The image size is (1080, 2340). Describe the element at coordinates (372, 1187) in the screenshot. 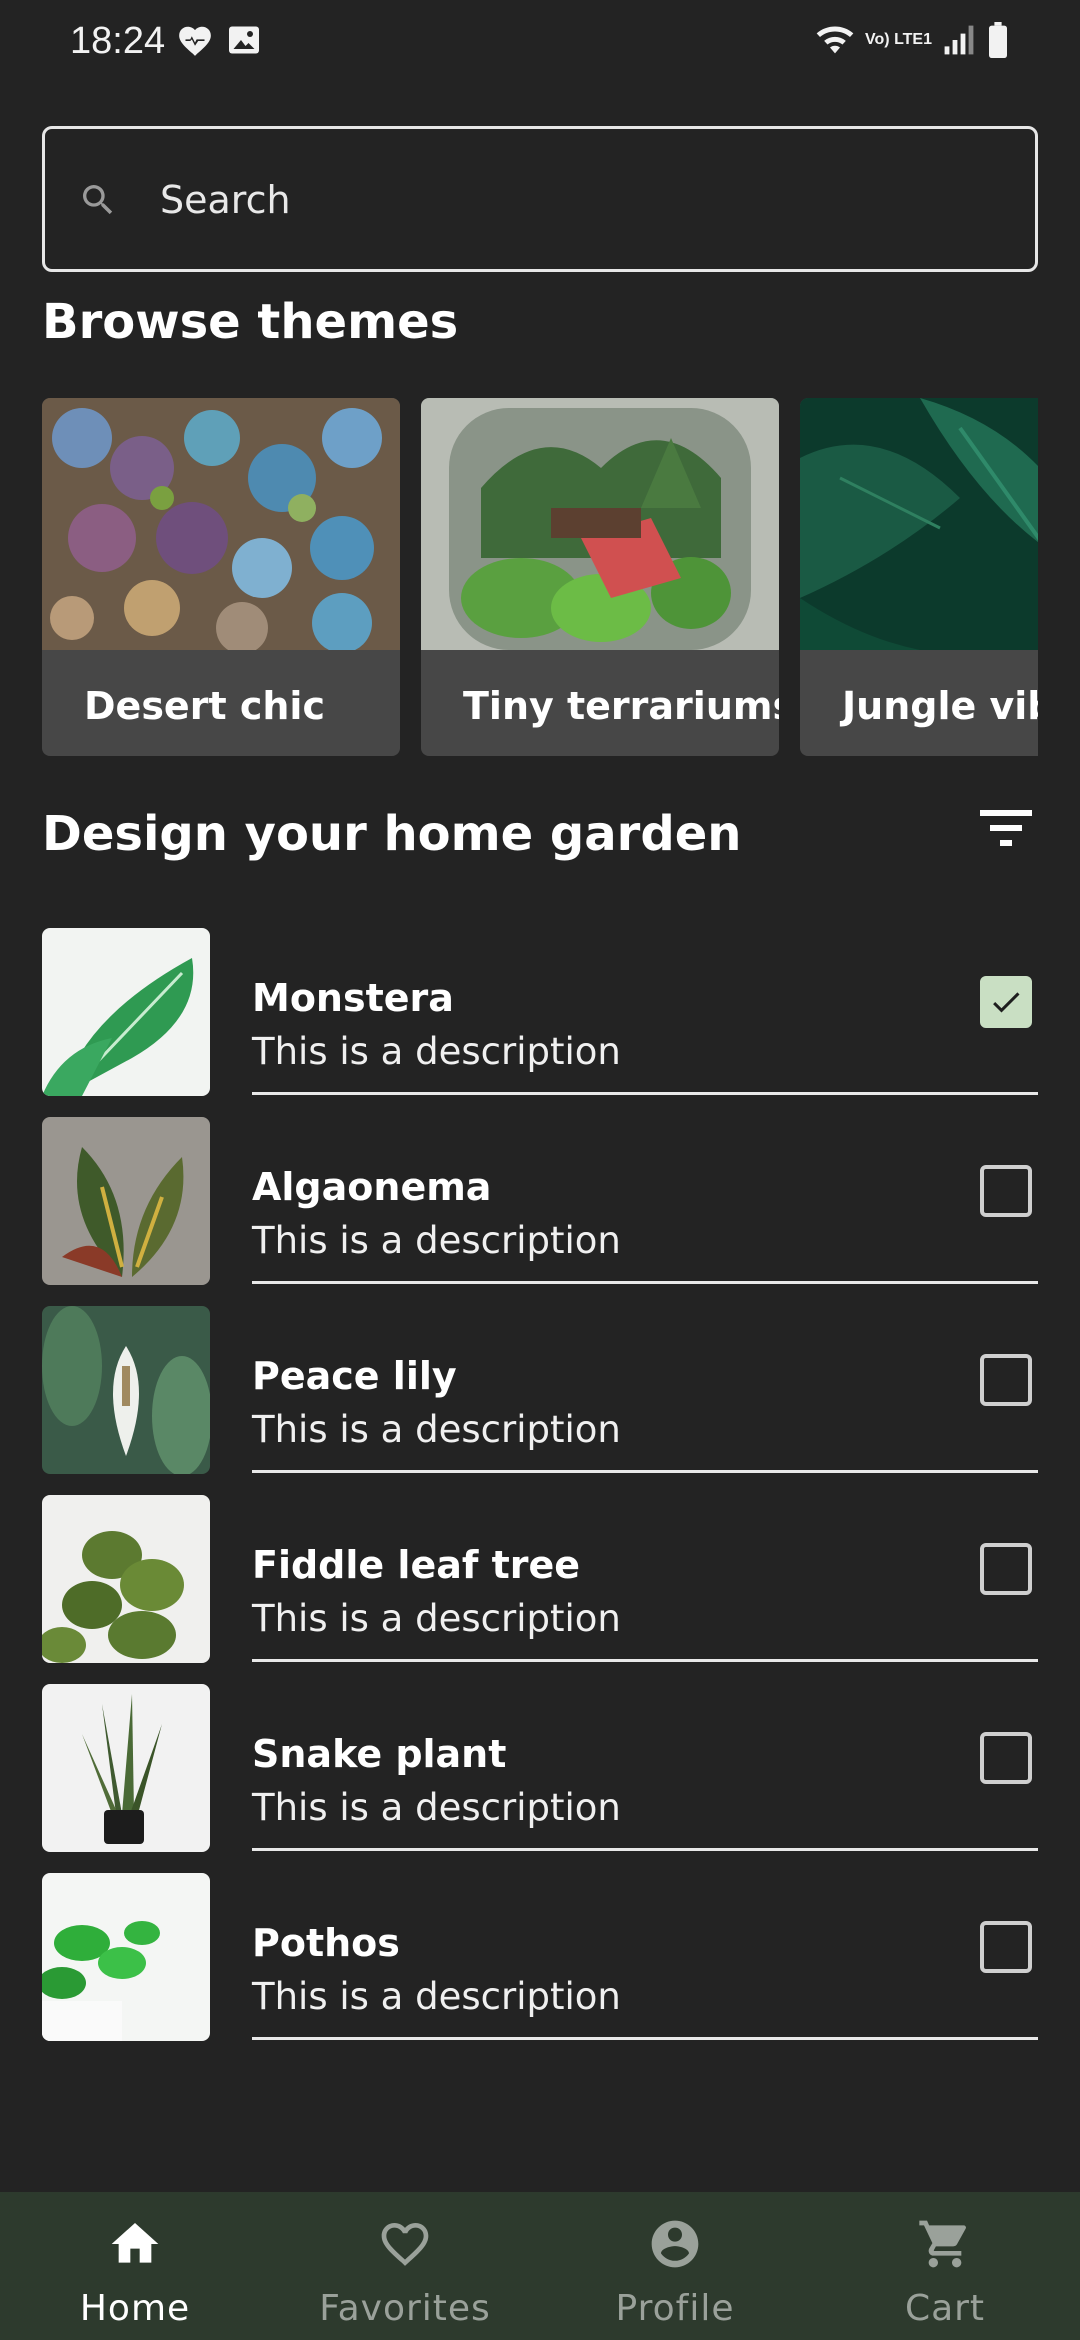

I see `plant-name: Algaonema` at that location.